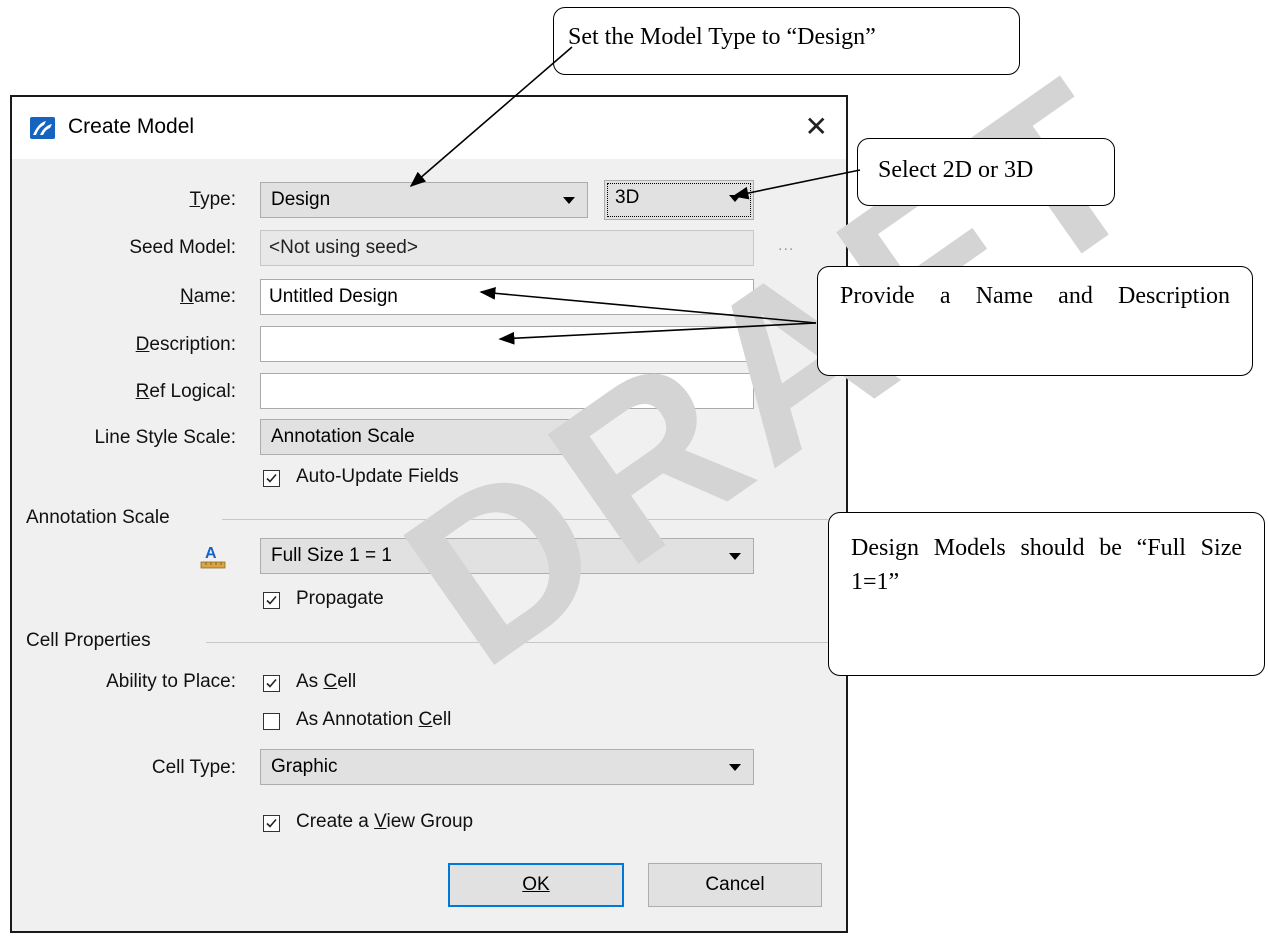  I want to click on cell-type-value: Graphic, so click(304, 766).